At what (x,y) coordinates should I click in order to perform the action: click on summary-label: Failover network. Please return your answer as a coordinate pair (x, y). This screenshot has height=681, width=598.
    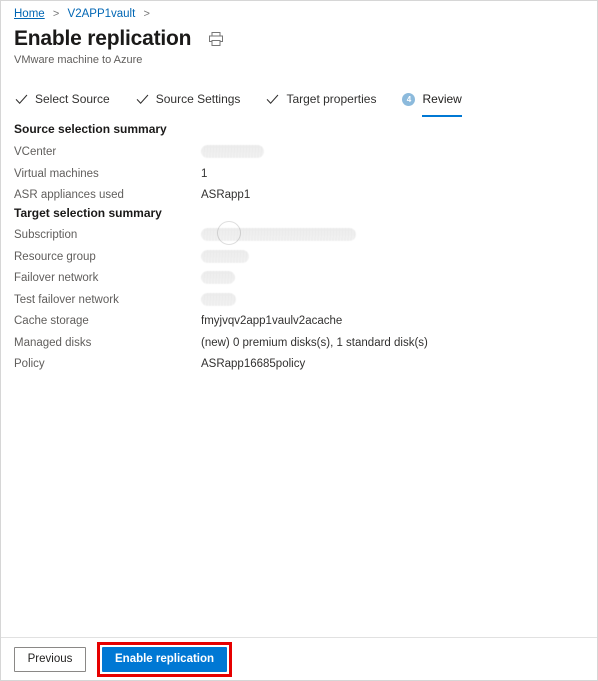
    Looking at the image, I should click on (56, 278).